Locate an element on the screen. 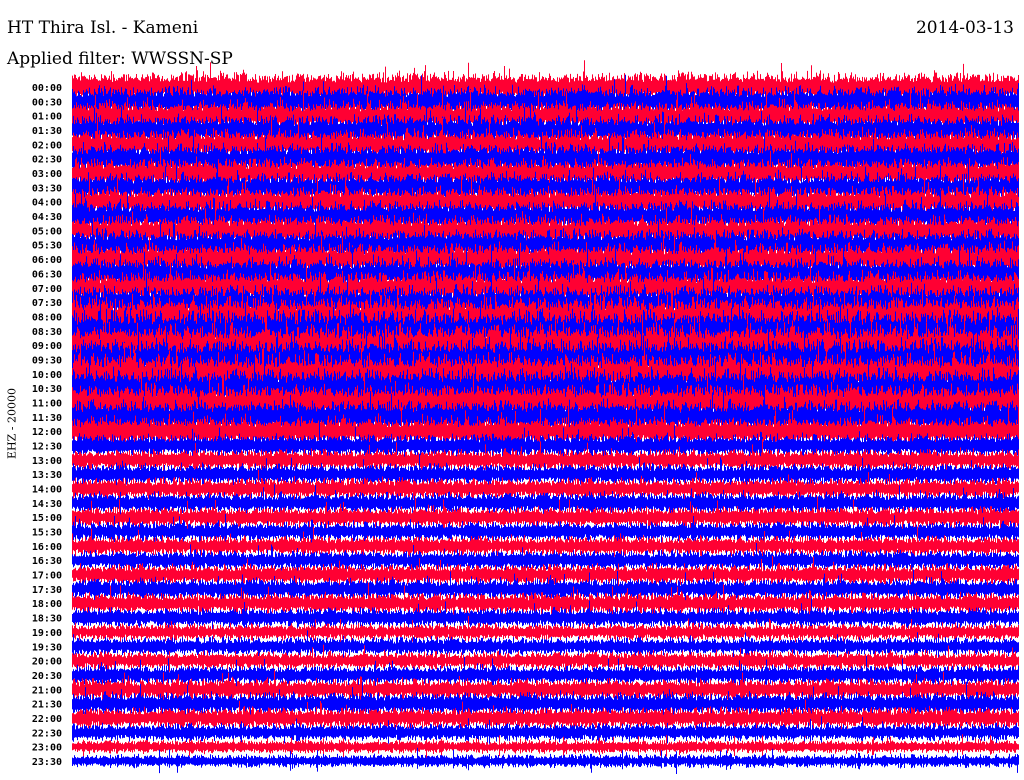 The height and width of the screenshot is (780, 1024). row-time-label: 07:30 is located at coordinates (47, 303).